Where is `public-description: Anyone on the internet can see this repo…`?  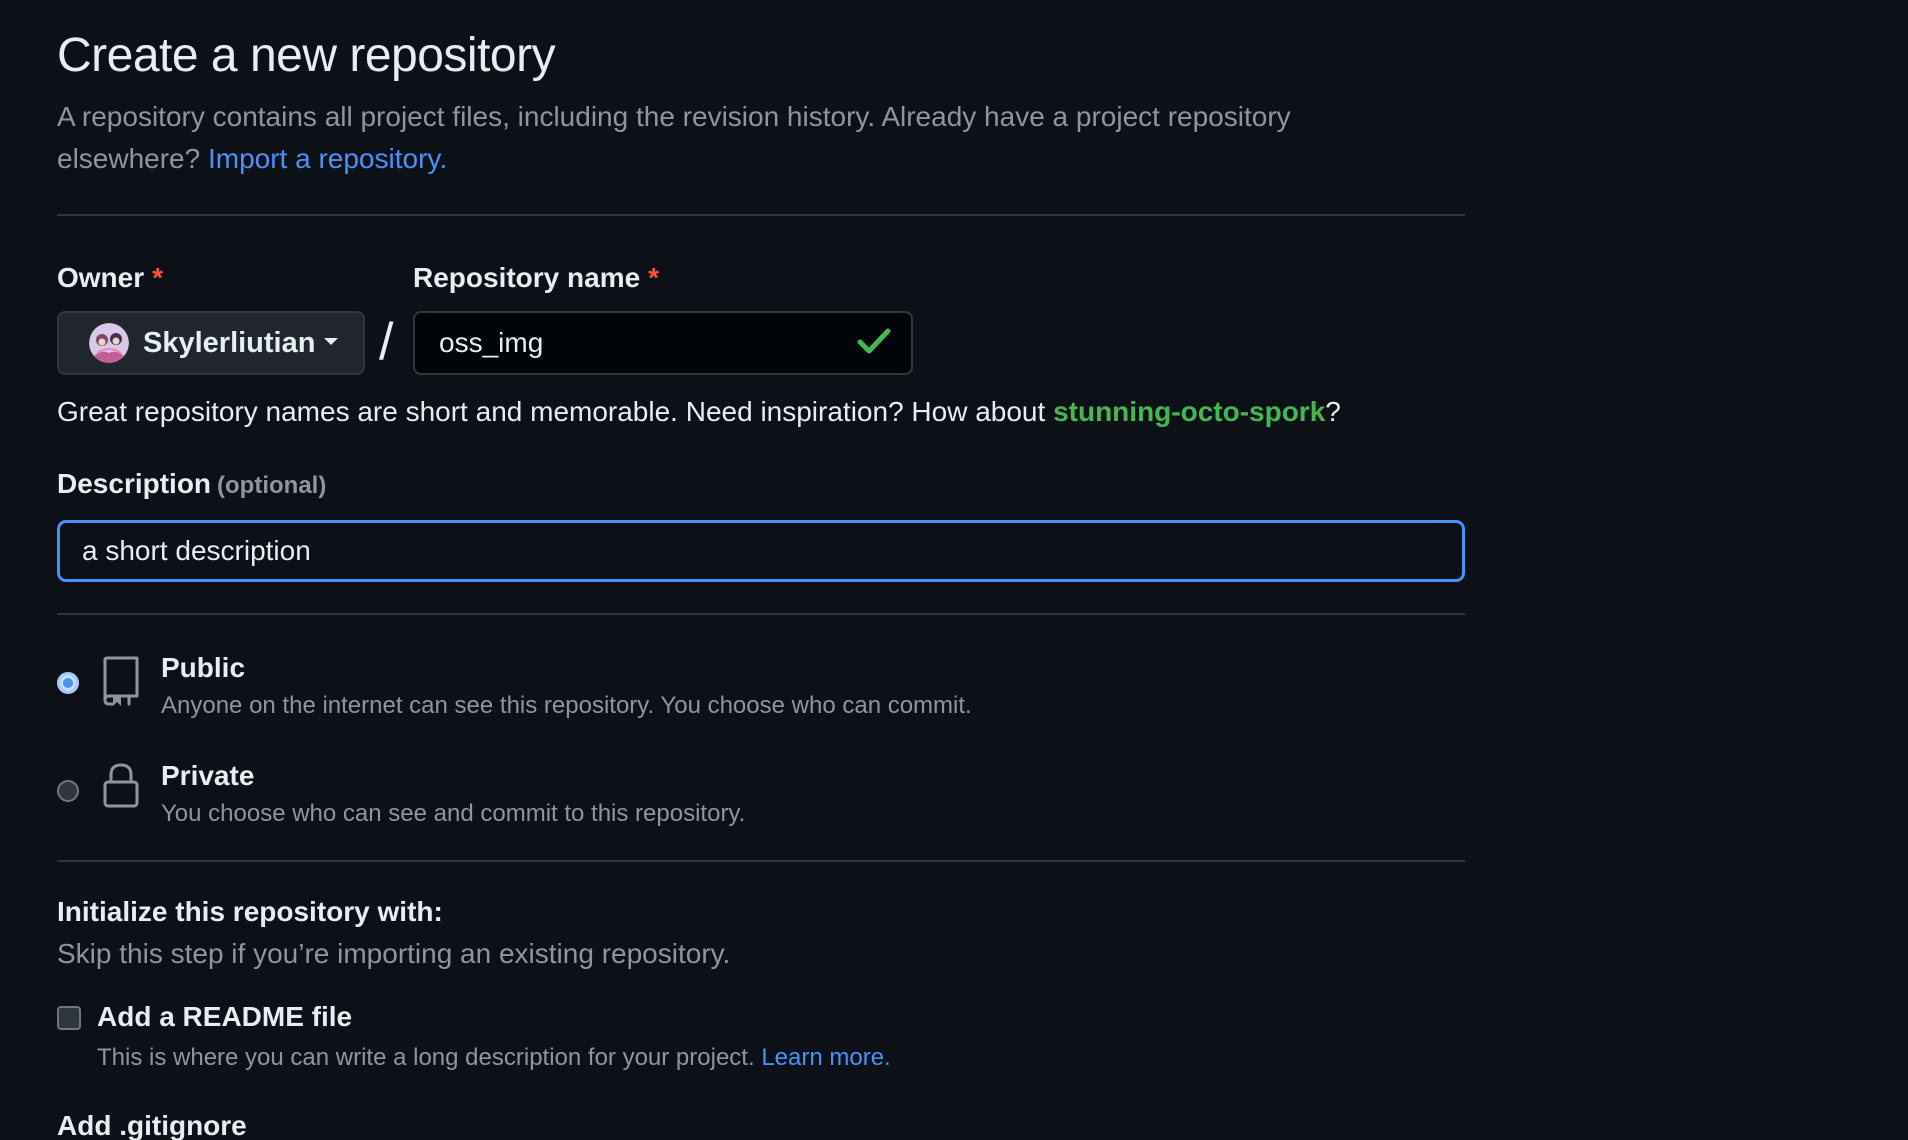
public-description: Anyone on the internet can see this repo… is located at coordinates (566, 705).